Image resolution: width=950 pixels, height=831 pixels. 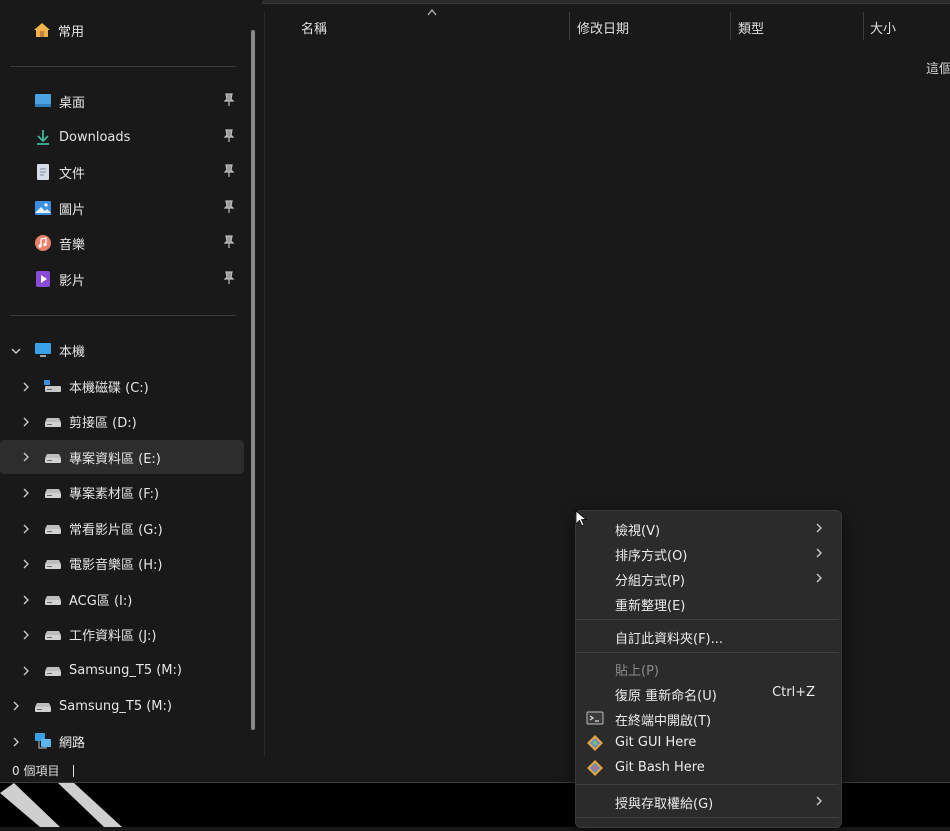 What do you see at coordinates (143, 421) in the screenshot?
I see `sidebar-item-drive-d: 剪接區 (D:)` at bounding box center [143, 421].